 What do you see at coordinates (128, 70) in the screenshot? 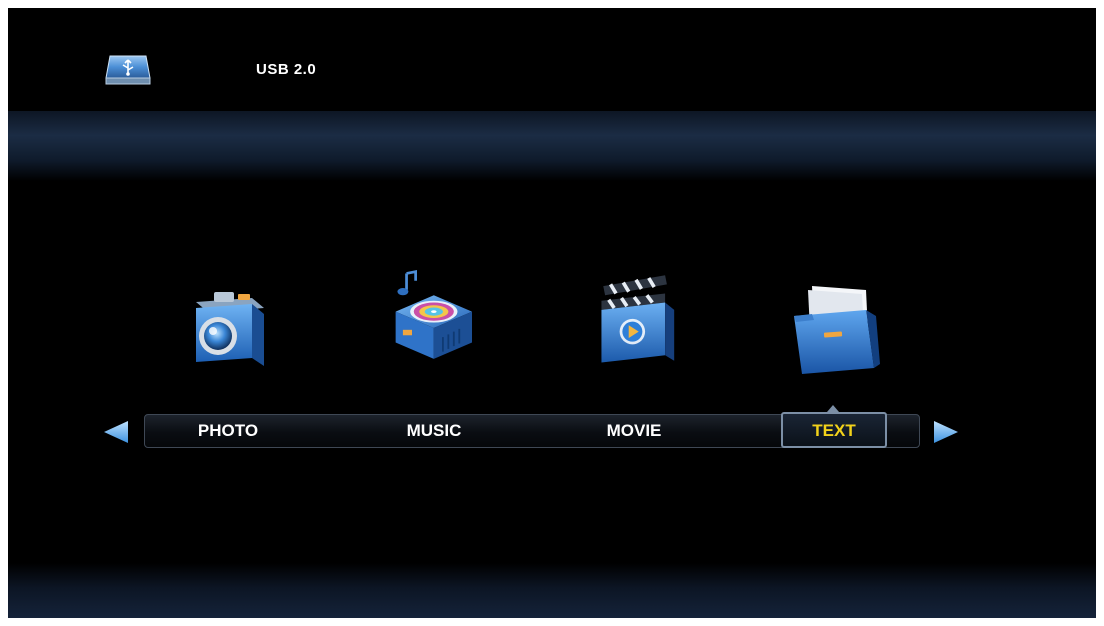
I see `usb-drive-icon` at bounding box center [128, 70].